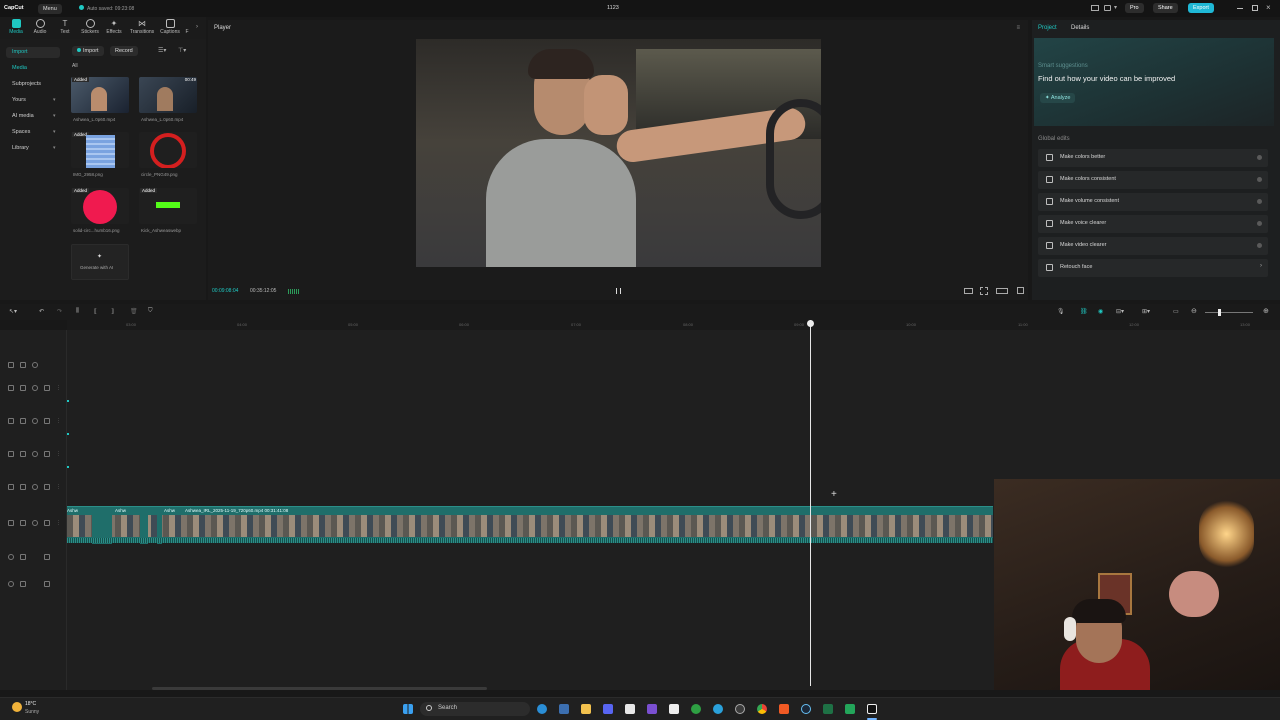 The width and height of the screenshot is (1280, 720). I want to click on preview-axis-icon: ⊟▾, so click(1120, 311).